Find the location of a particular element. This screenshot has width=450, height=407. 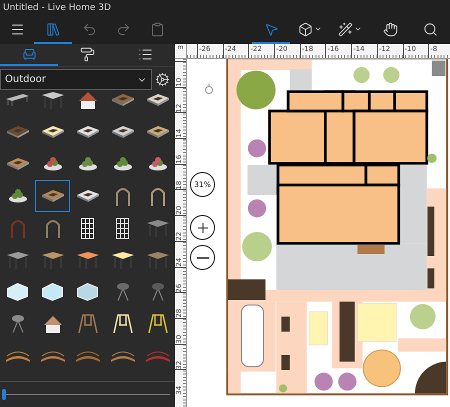

settings-button is located at coordinates (162, 79).